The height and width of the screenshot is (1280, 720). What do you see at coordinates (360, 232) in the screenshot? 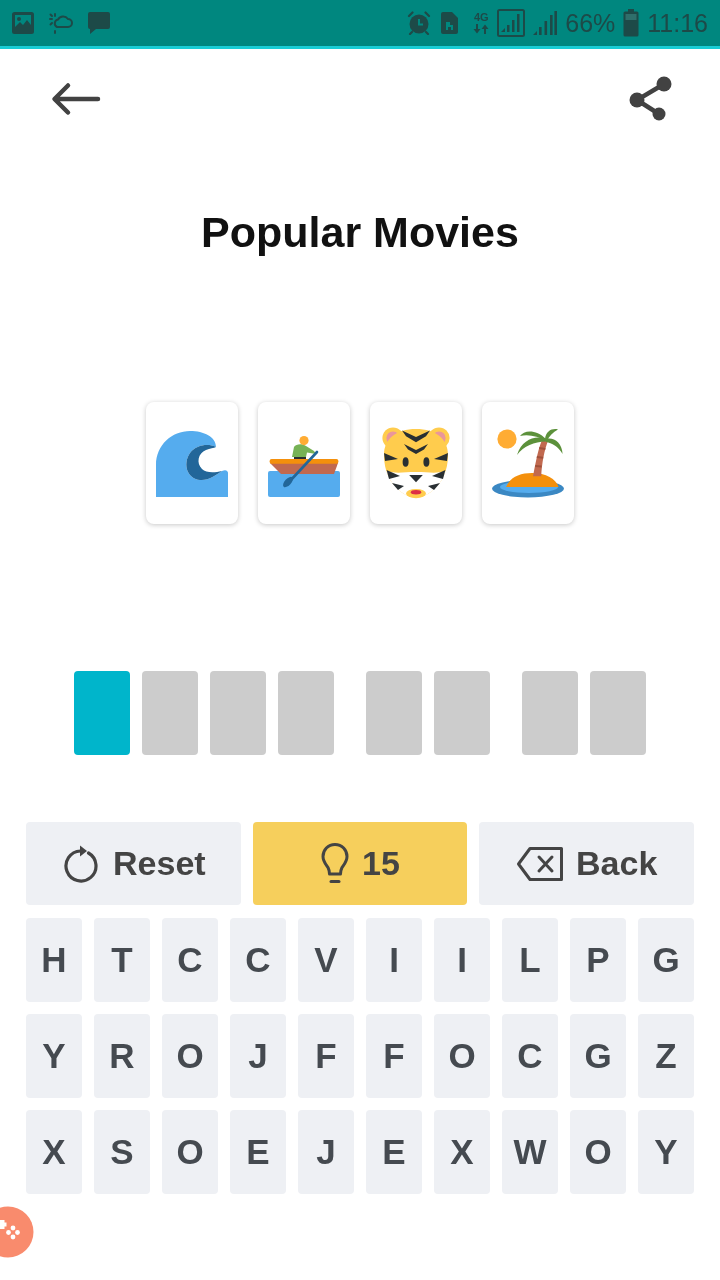
I see `page-title: Popular Movies` at bounding box center [360, 232].